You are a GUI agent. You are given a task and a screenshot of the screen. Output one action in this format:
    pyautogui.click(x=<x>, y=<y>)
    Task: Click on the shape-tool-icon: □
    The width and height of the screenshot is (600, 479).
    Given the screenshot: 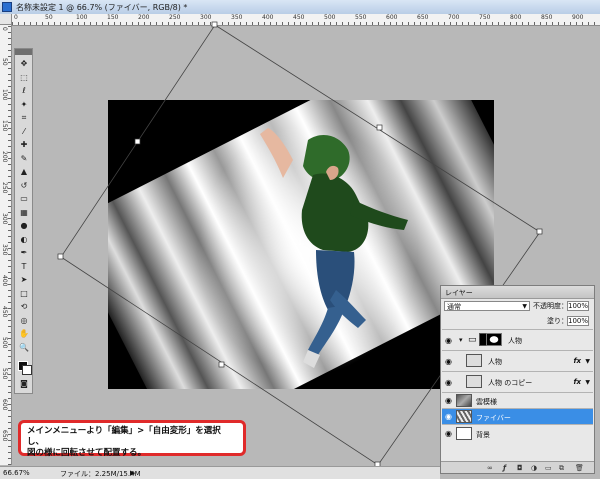 What is the action you would take?
    pyautogui.click(x=24, y=294)
    